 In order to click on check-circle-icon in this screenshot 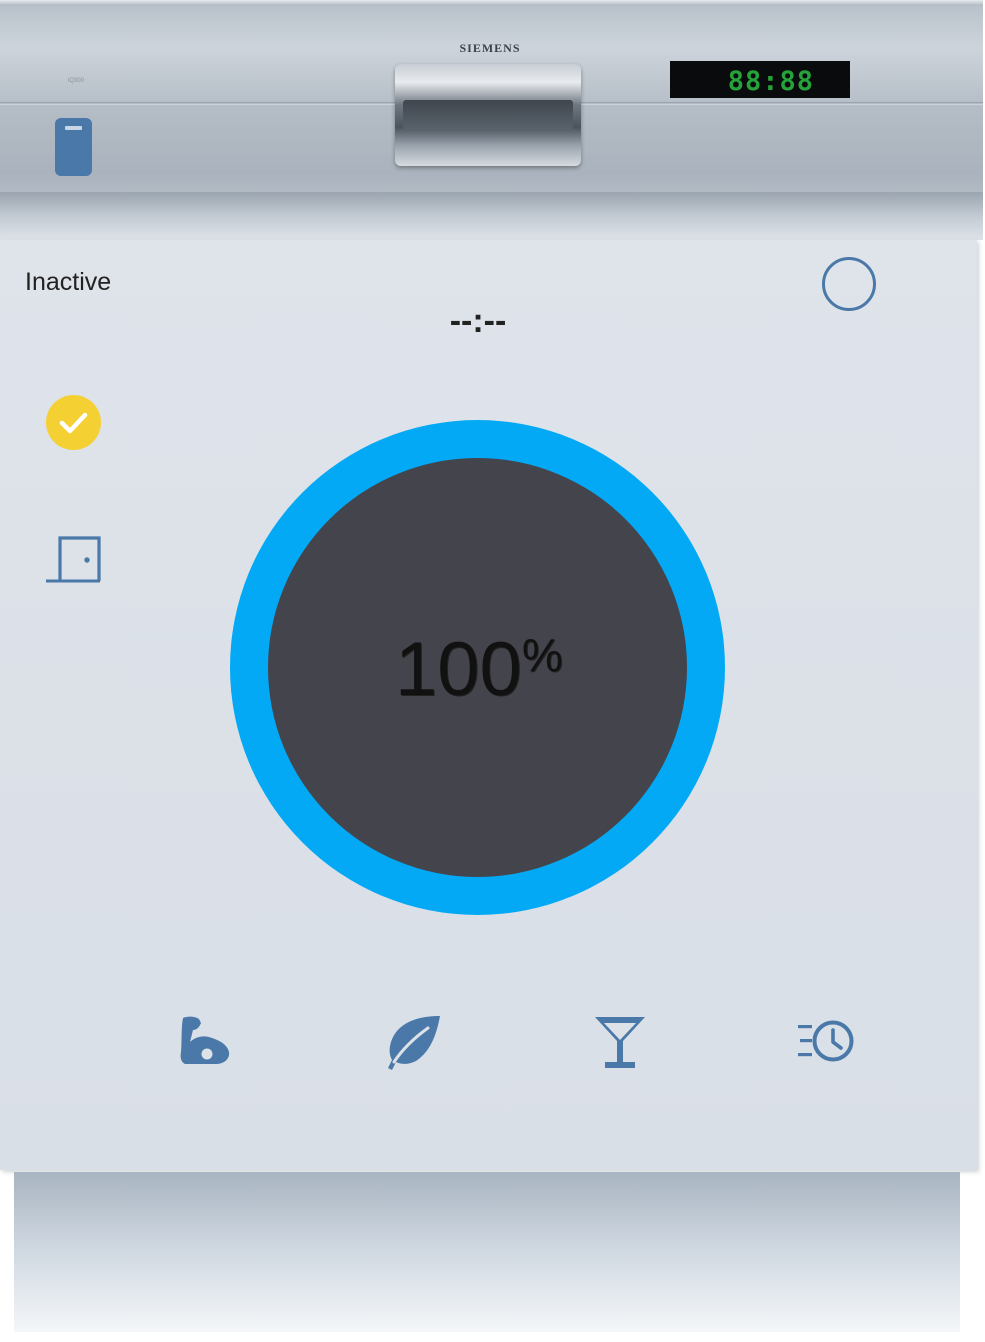, I will do `click(73, 422)`.